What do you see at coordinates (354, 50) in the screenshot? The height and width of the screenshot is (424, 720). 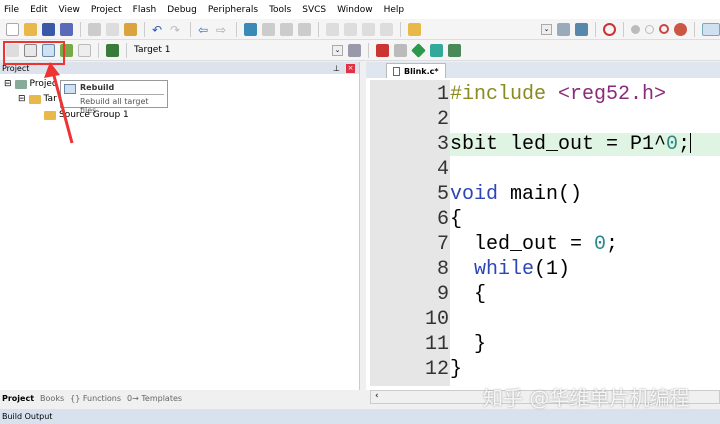 I see `target-options-icon` at bounding box center [354, 50].